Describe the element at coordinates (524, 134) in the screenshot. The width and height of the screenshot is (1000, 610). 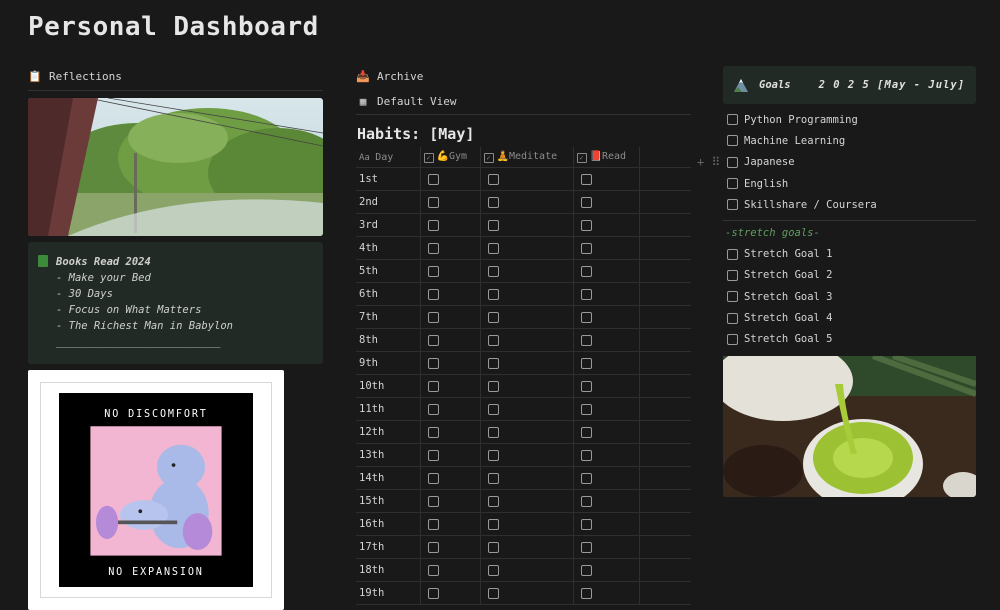
I see `database-title: Habits: [May]` at that location.